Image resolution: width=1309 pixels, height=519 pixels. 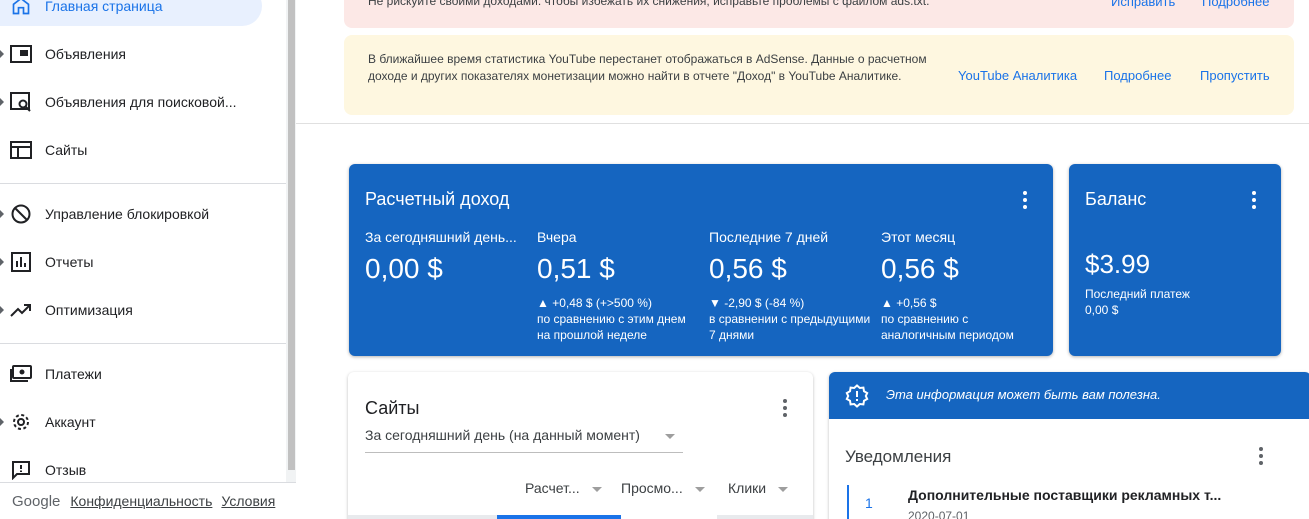 What do you see at coordinates (447, 257) in the screenshot?
I see `metric-today: За сегодняшний день... 0,00 $` at bounding box center [447, 257].